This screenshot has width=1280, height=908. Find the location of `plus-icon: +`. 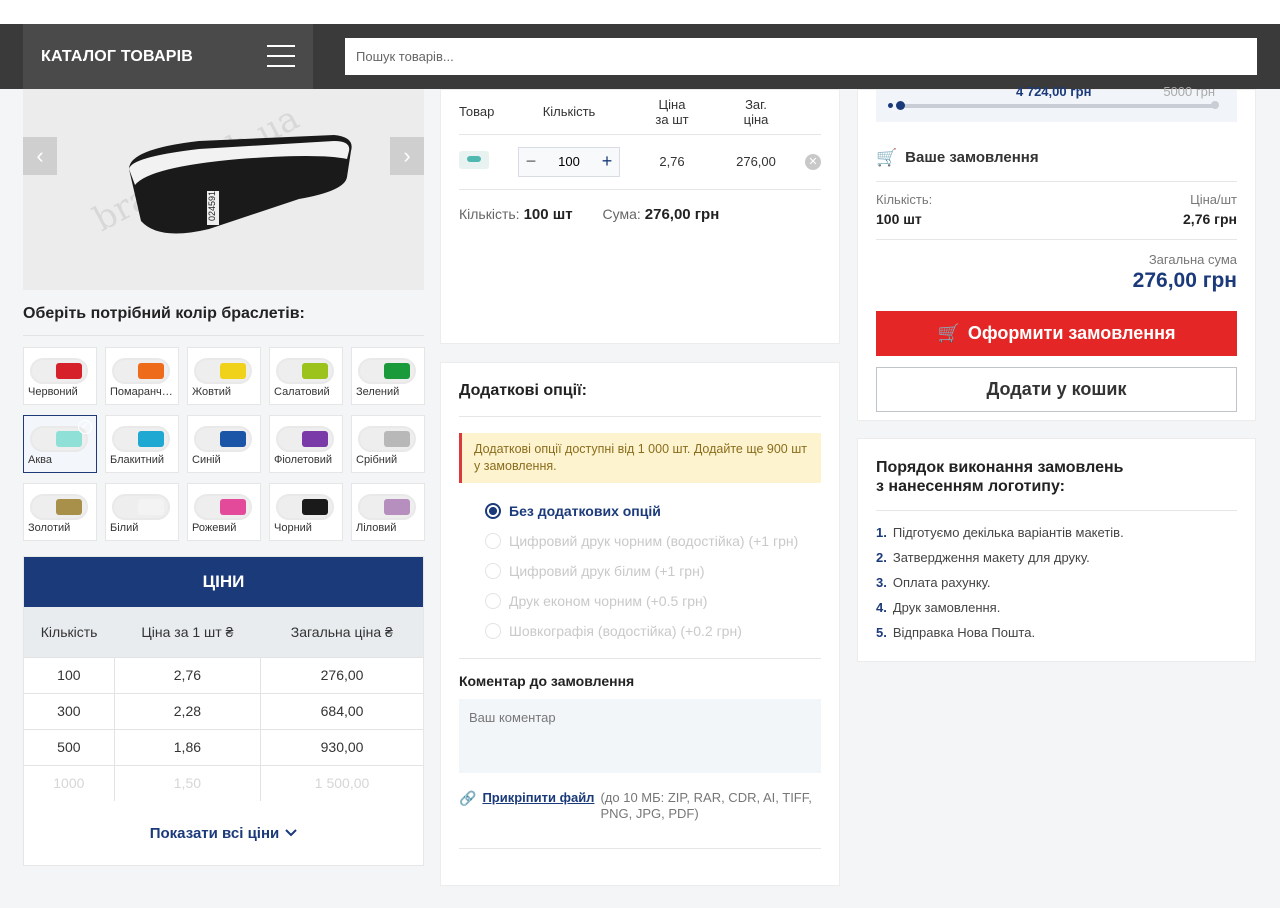

plus-icon: + is located at coordinates (607, 161).